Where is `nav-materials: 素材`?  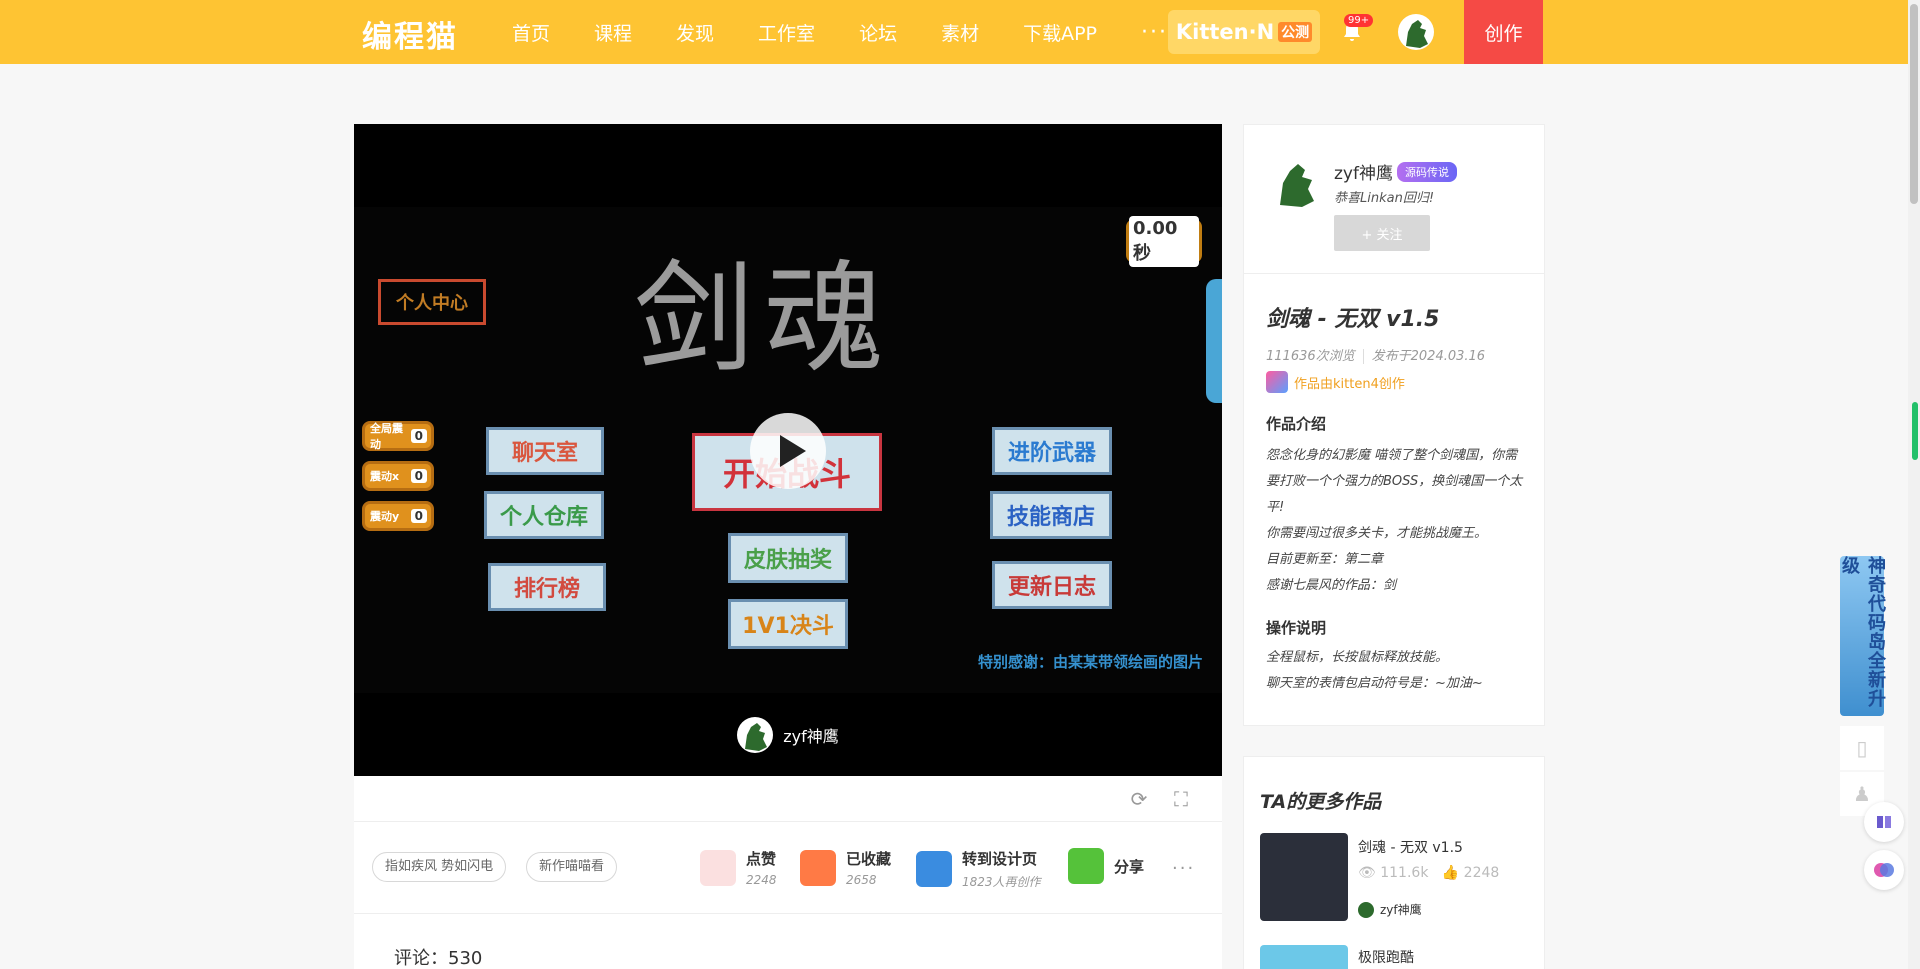
nav-materials: 素材 is located at coordinates (960, 32).